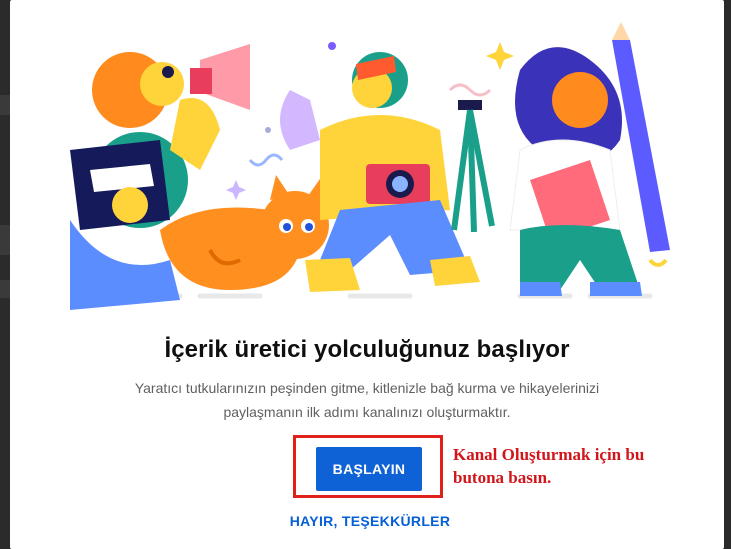 This screenshot has width=731, height=549. I want to click on background-page-right, so click(727, 274).